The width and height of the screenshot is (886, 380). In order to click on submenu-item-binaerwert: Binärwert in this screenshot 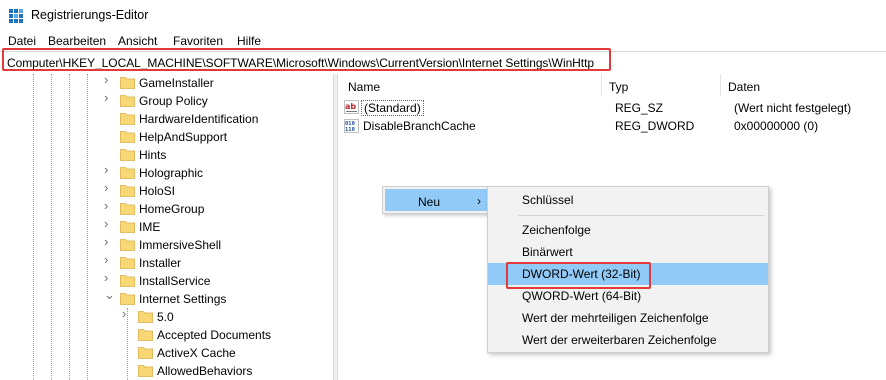, I will do `click(628, 252)`.